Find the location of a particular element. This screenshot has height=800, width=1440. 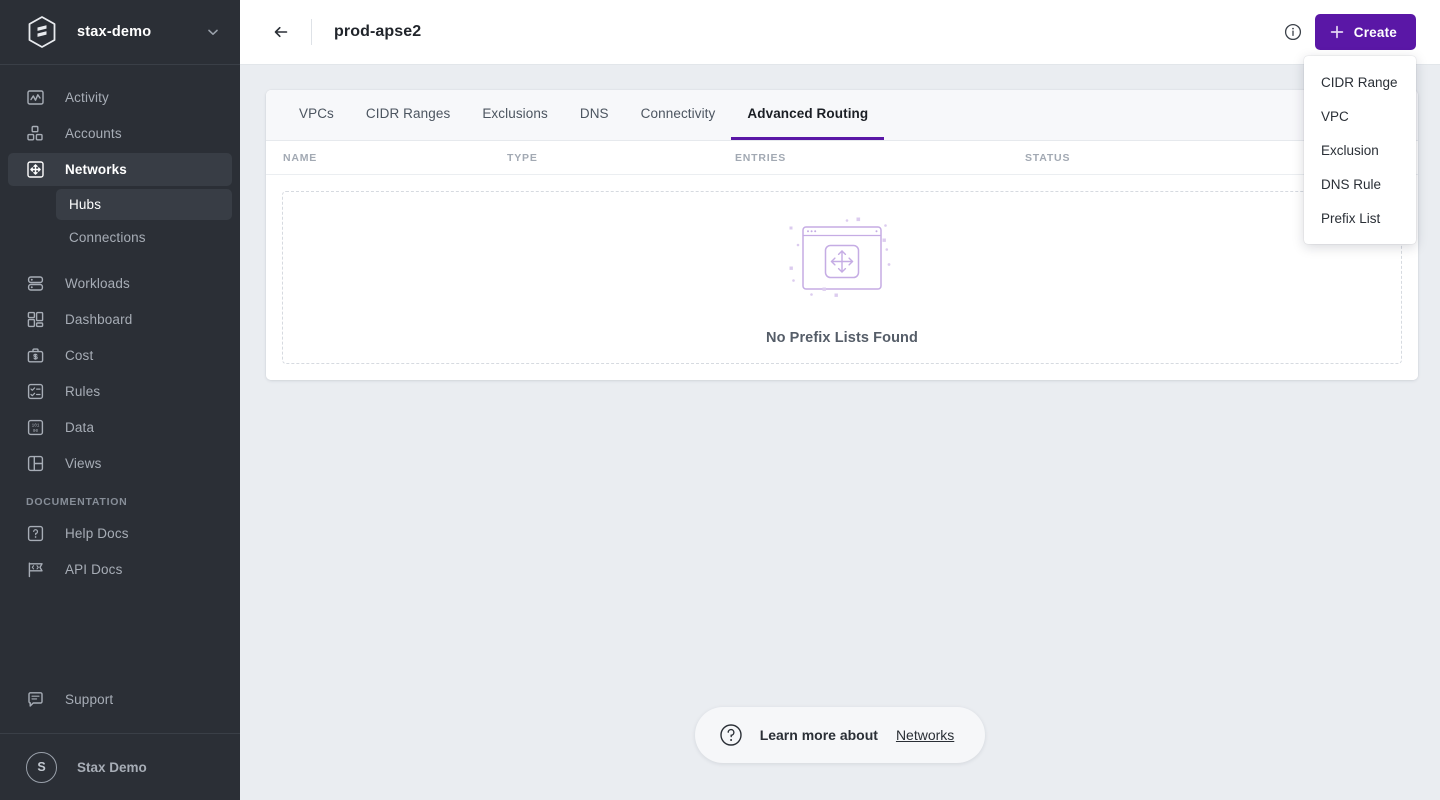

data-binary-icon: 101 00 is located at coordinates (35, 427).